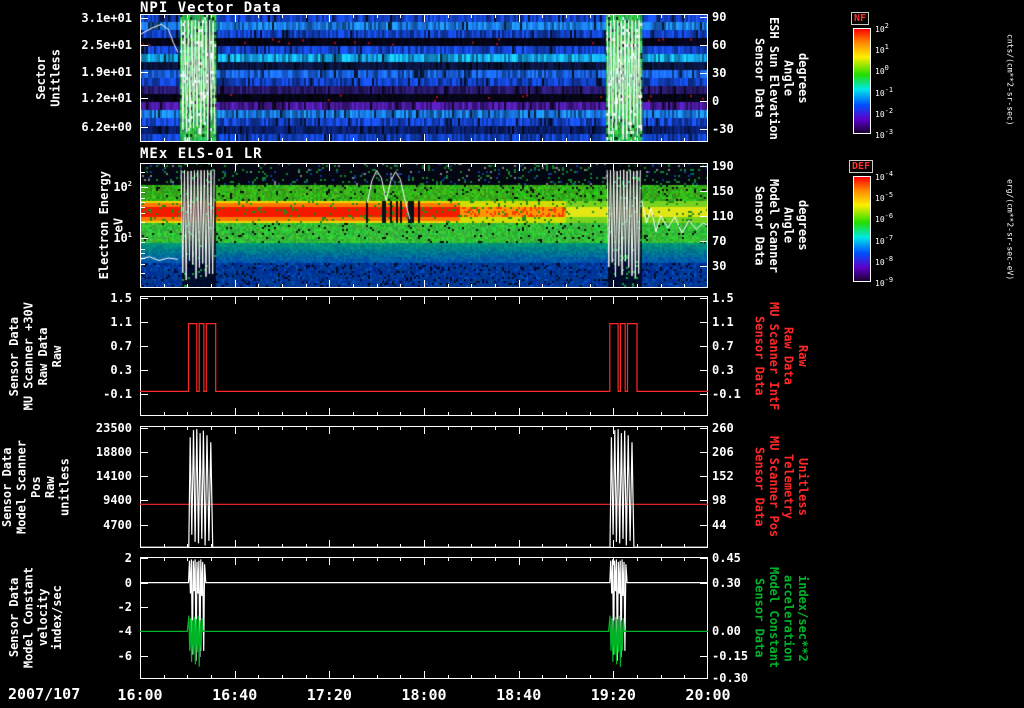 Image resolution: width=1024 pixels, height=708 pixels. Describe the element at coordinates (117, 500) in the screenshot. I see `y-tick-label: 9400` at that location.